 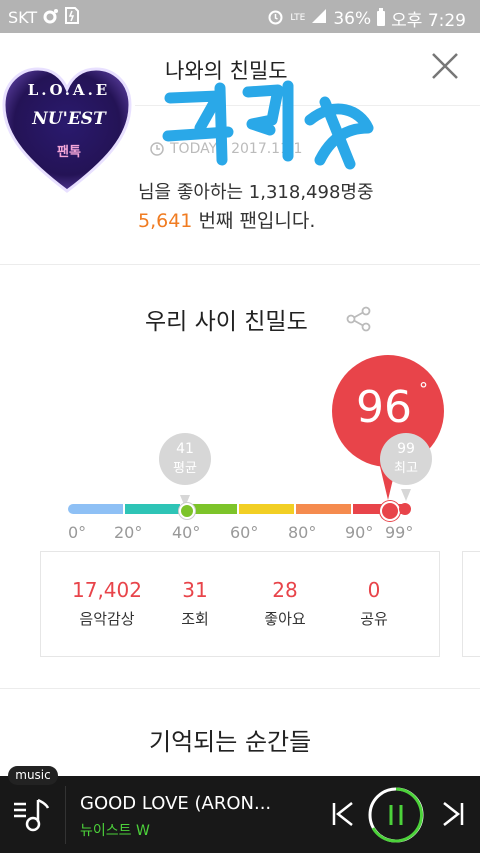 I want to click on stat-value: 28, so click(x=285, y=590).